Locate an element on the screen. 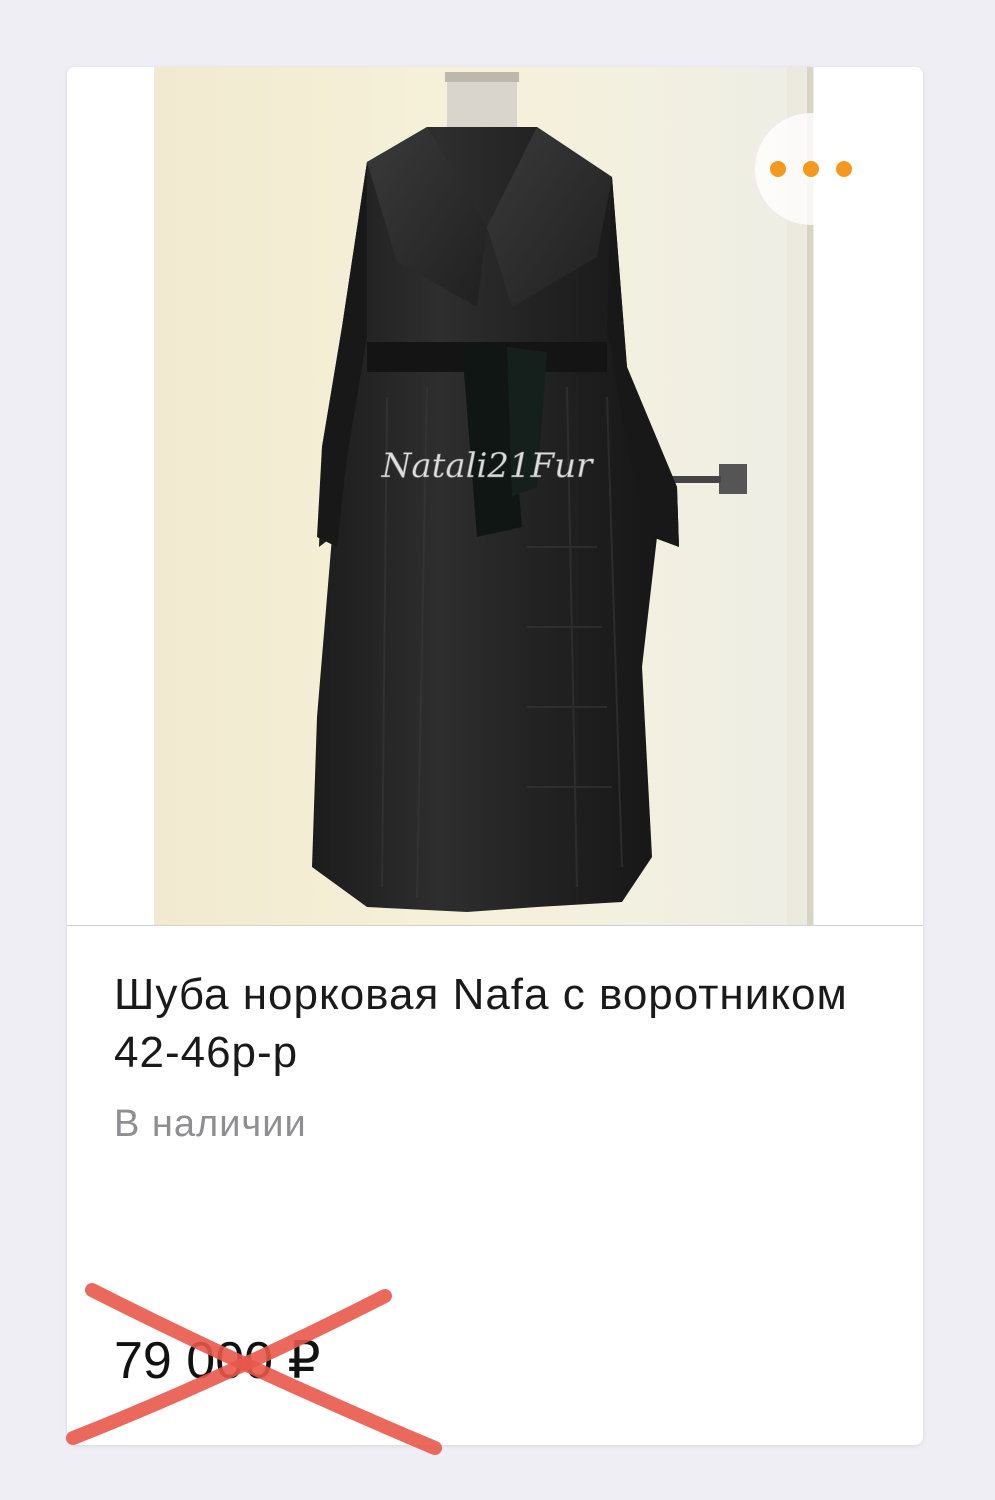 The image size is (995, 1500). availability-status: В наличии is located at coordinates (210, 1124).